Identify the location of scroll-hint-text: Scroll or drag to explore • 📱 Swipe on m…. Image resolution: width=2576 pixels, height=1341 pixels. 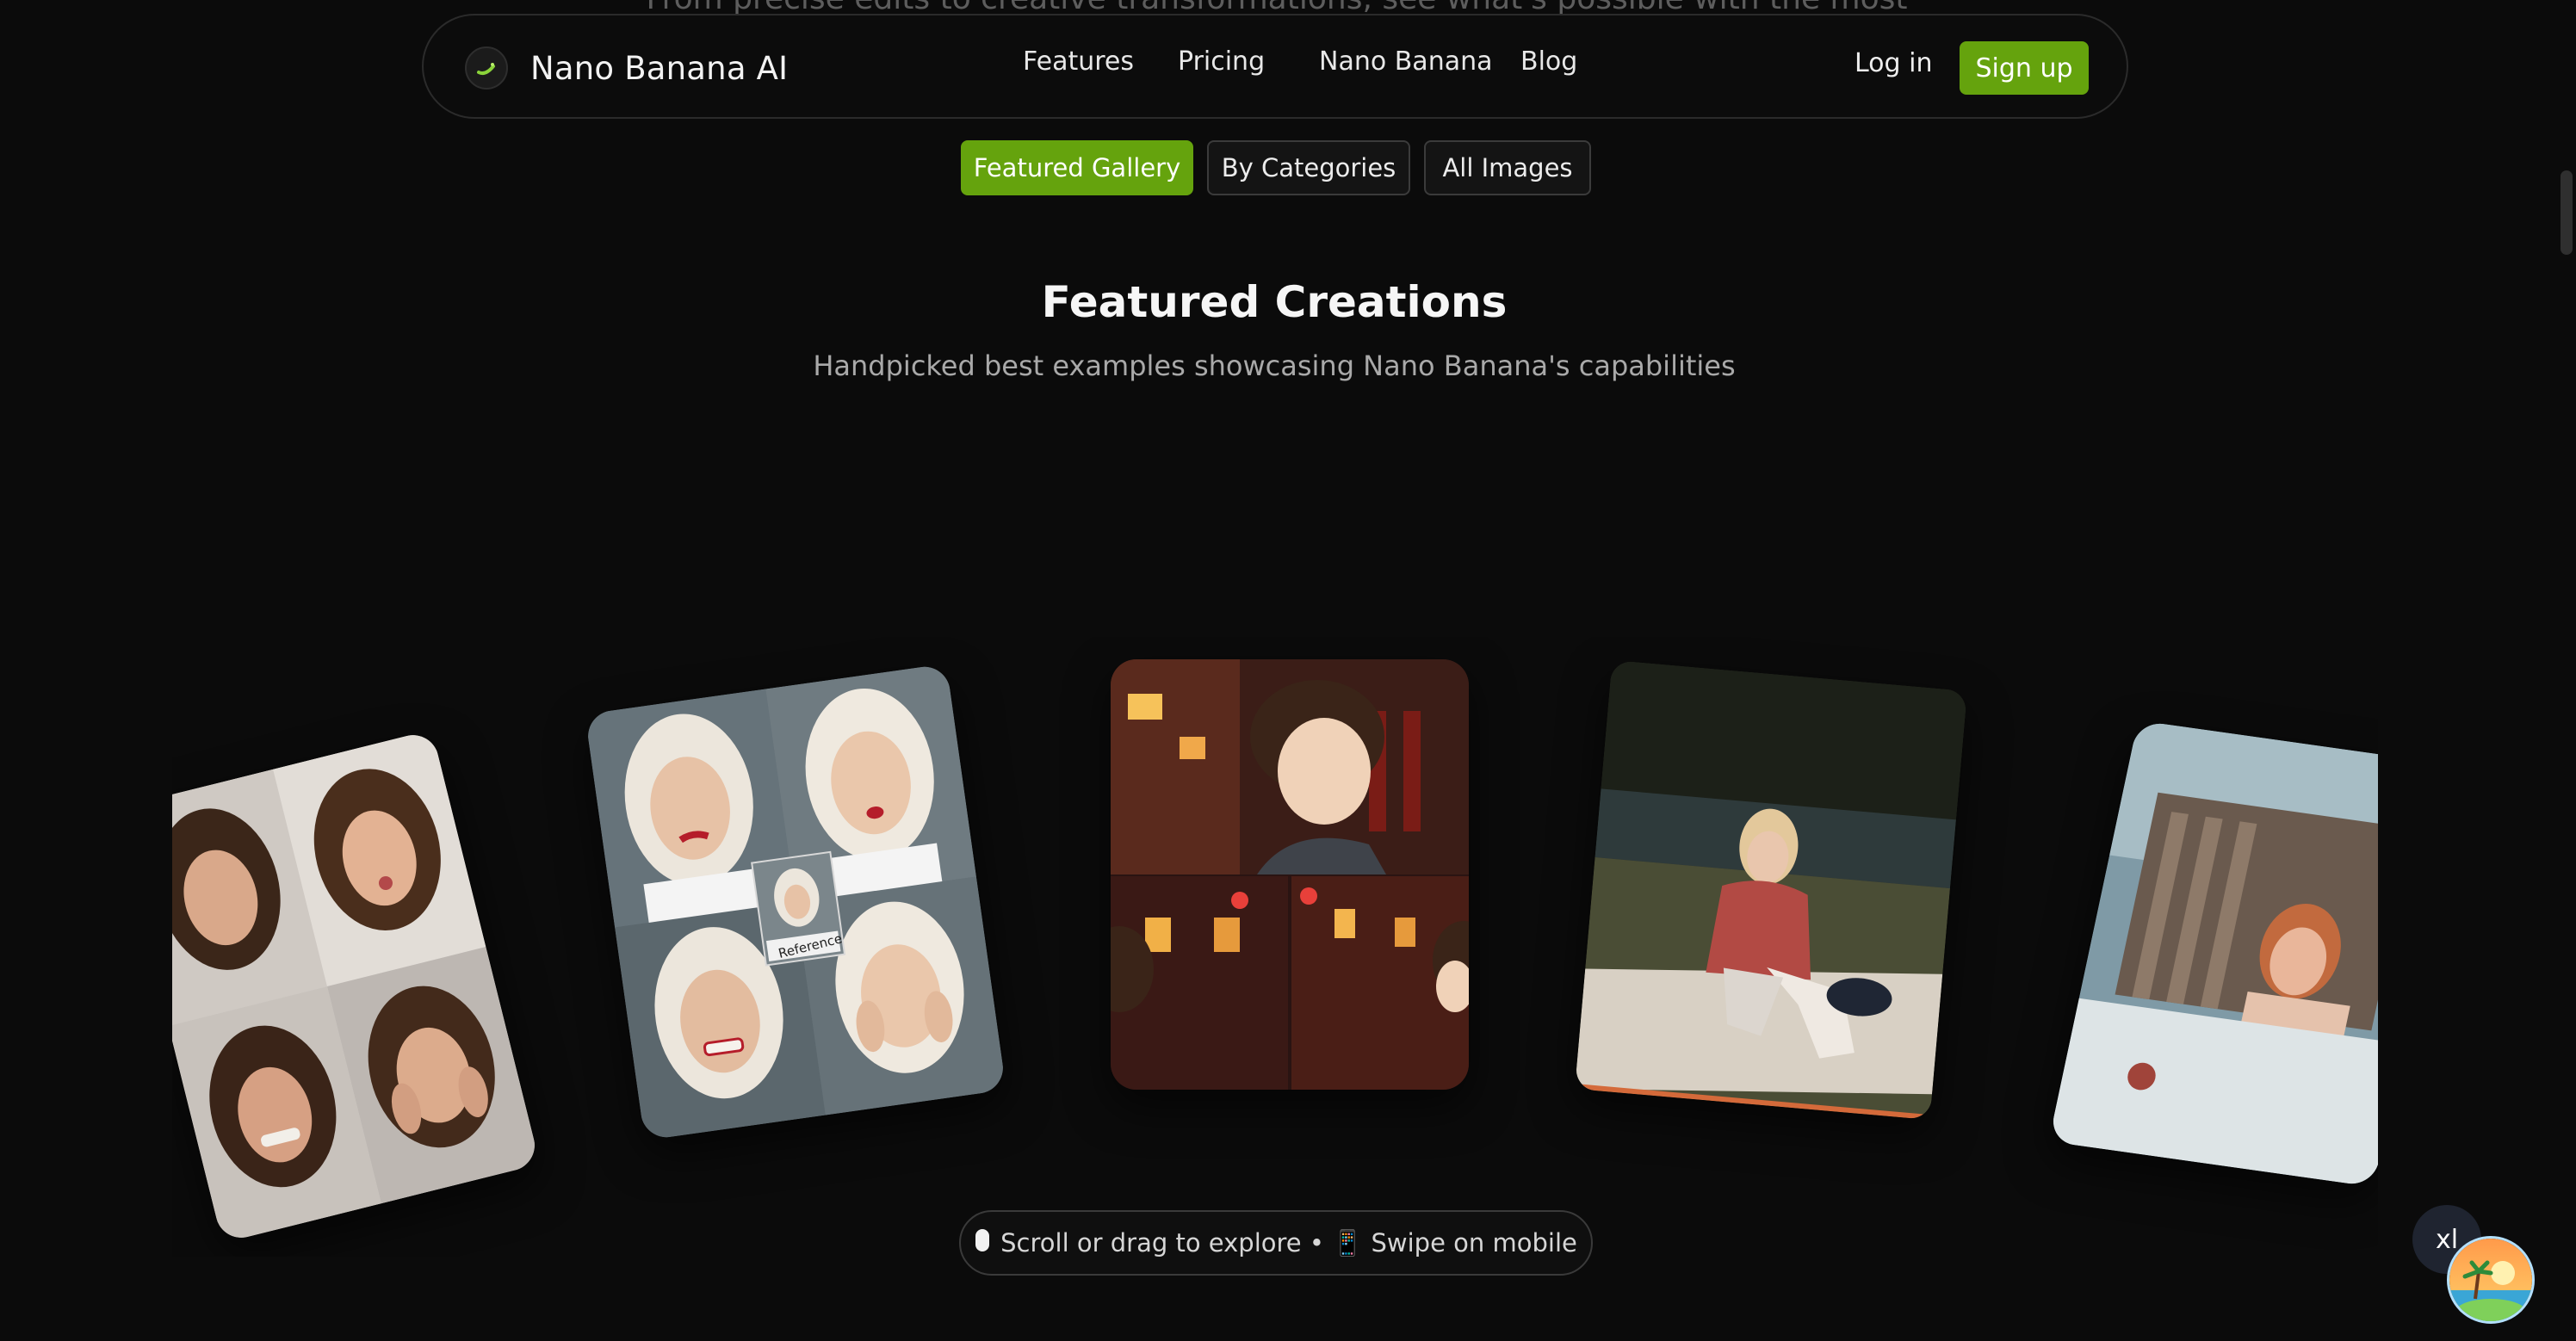
(1289, 1242).